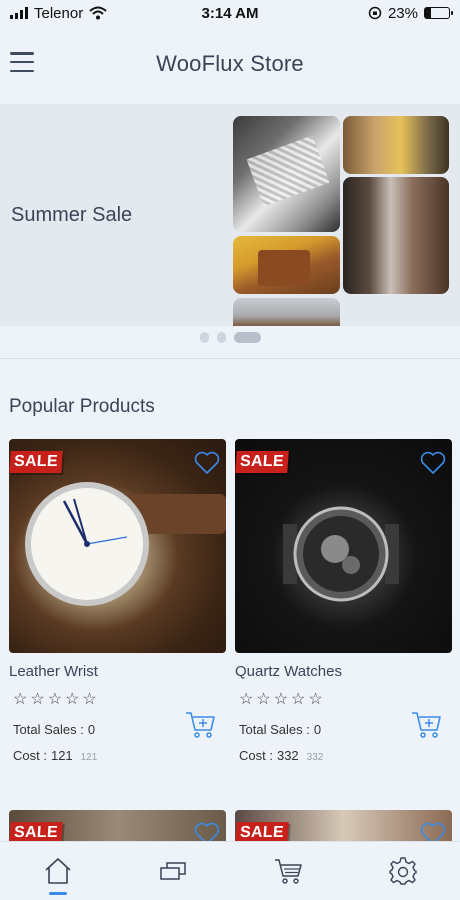 The height and width of the screenshot is (900, 460). Describe the element at coordinates (396, 235) in the screenshot. I see `banner-image-boutique` at that location.